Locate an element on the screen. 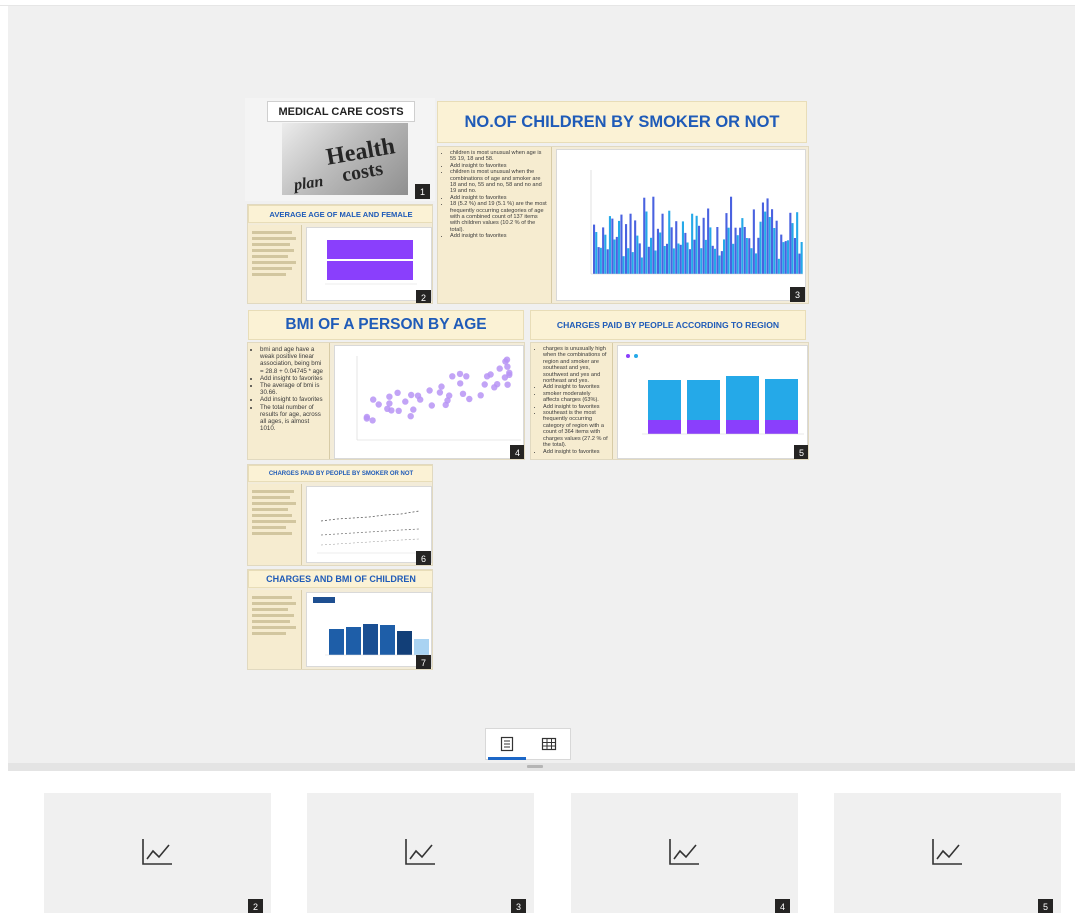 Image resolution: width=1075 pixels, height=913 pixels. avg-age-bar-male is located at coordinates (370, 270).